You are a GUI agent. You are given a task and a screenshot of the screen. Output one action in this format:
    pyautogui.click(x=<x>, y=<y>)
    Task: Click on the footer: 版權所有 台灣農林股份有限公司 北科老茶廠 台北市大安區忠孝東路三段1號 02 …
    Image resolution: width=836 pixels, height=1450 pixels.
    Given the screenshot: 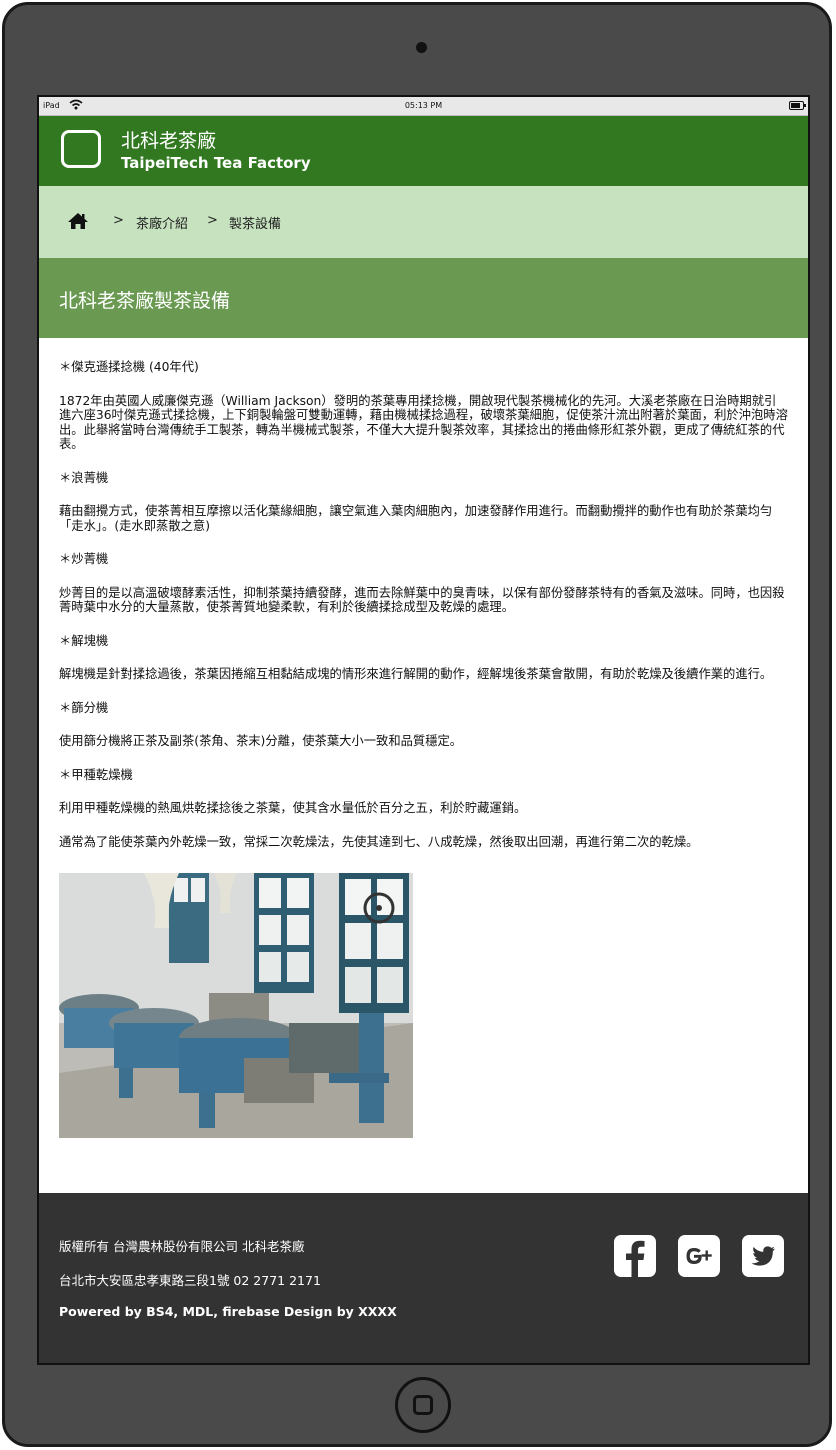 What is the action you would take?
    pyautogui.click(x=423, y=1278)
    